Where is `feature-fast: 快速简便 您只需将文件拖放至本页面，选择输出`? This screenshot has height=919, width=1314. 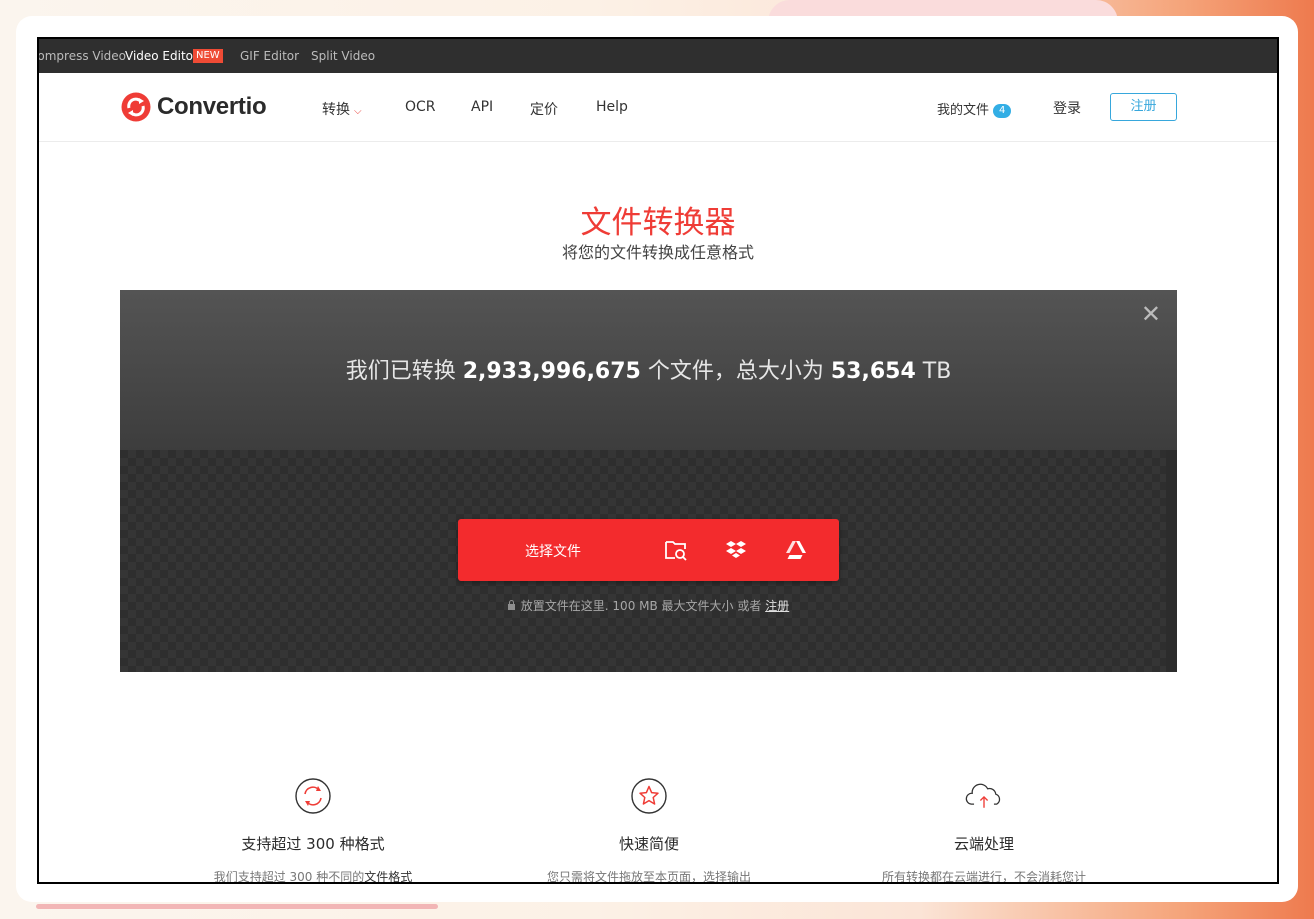
feature-fast: 快速简便 您只需将文件拖放至本页面，选择输出 is located at coordinates (649, 830).